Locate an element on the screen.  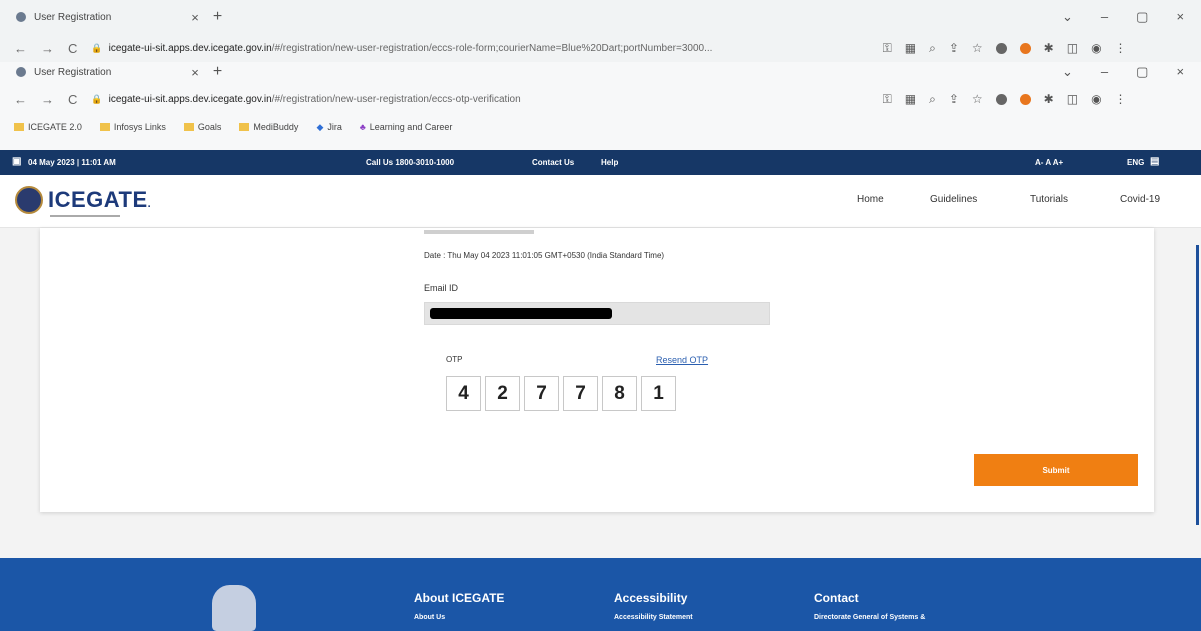
nav-covid19: Covid-19 is located at coordinates (1140, 199).